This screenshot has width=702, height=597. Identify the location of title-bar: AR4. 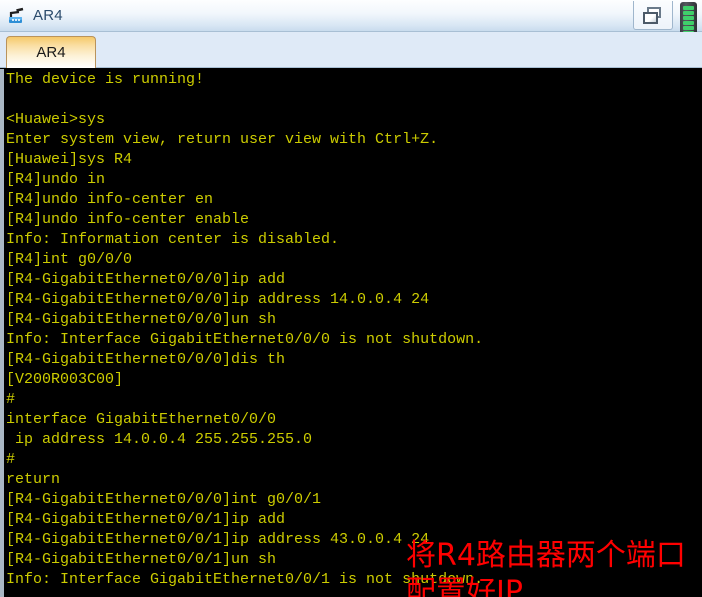
(351, 16).